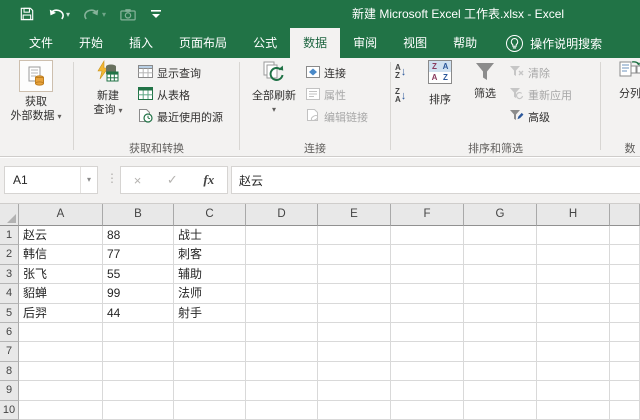 The image size is (640, 420). Describe the element at coordinates (315, 43) in the screenshot. I see `tab-data: 数据` at that location.